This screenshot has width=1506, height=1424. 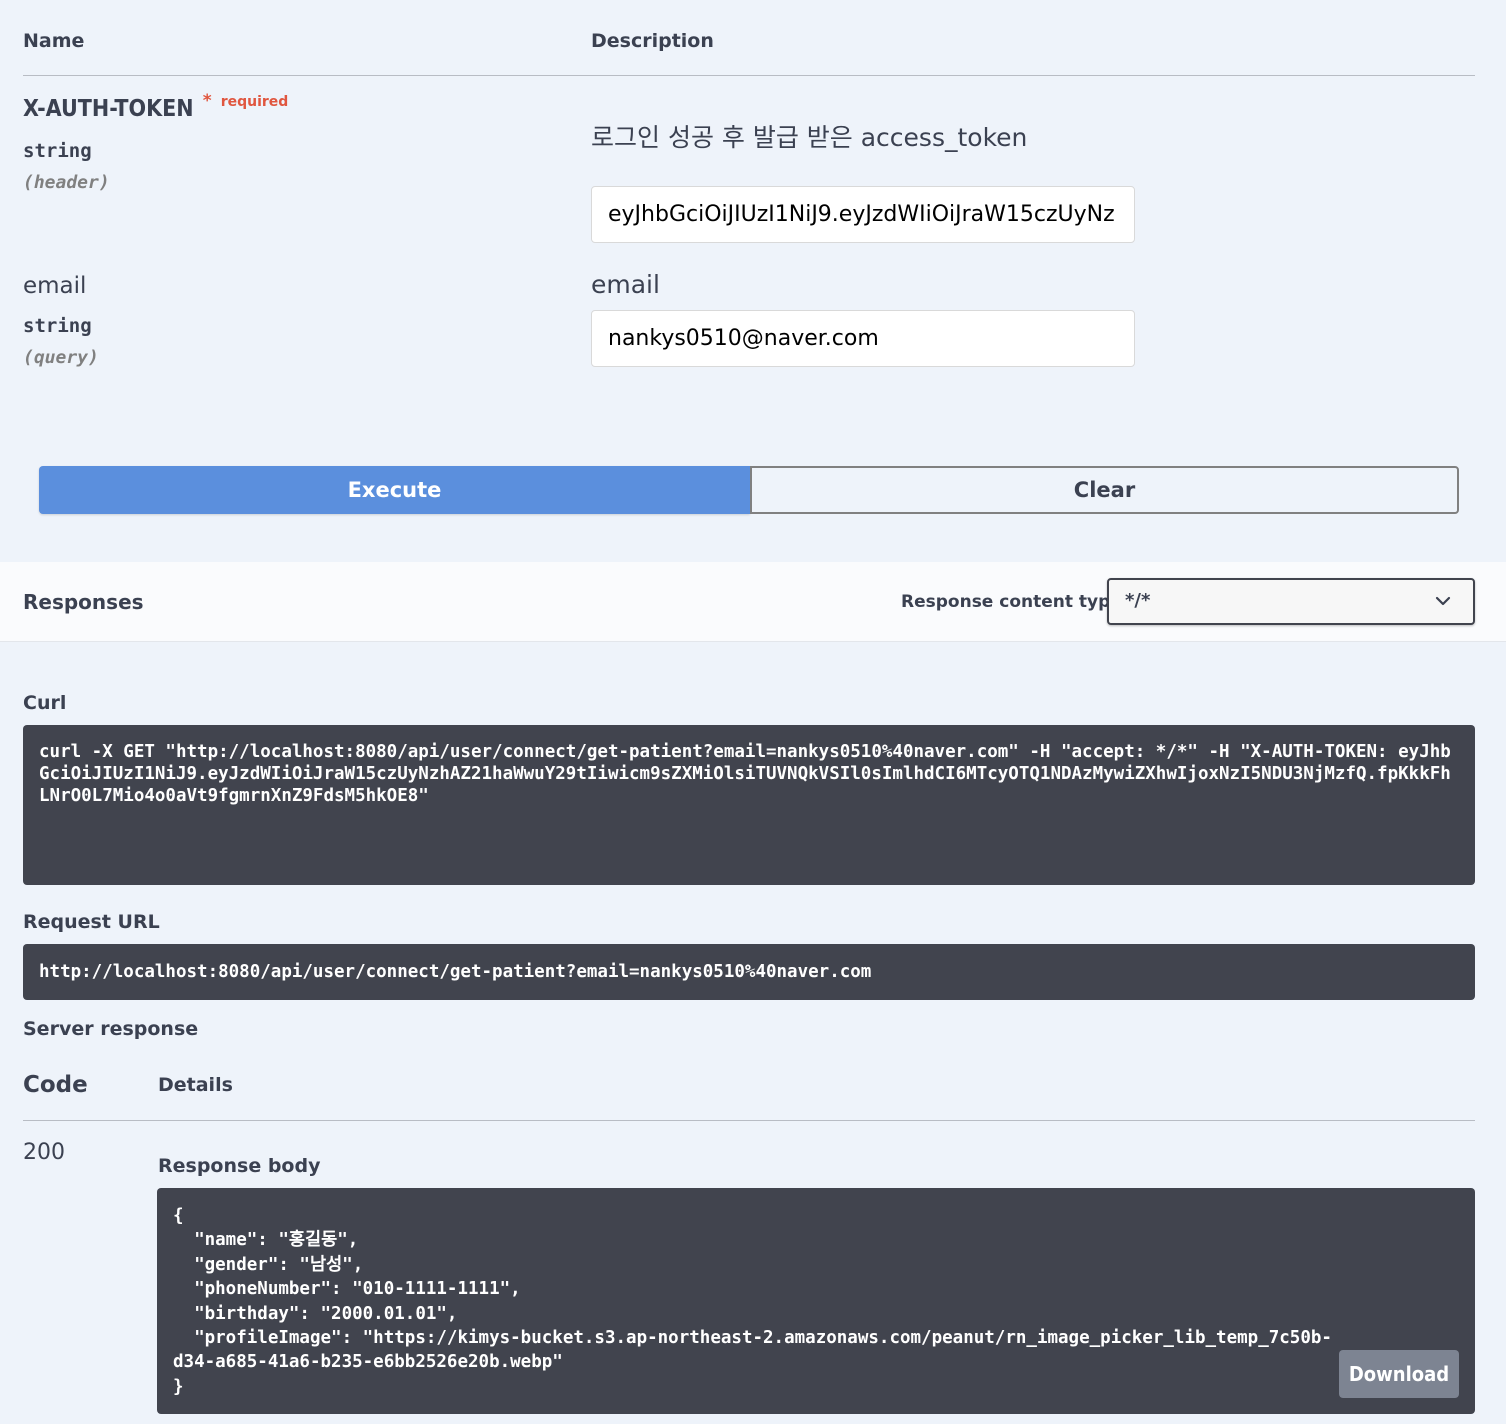 What do you see at coordinates (368, 1362) in the screenshot?
I see `json-line: d34-a685-41a6-b235-e6bb2526e20b.webp"` at bounding box center [368, 1362].